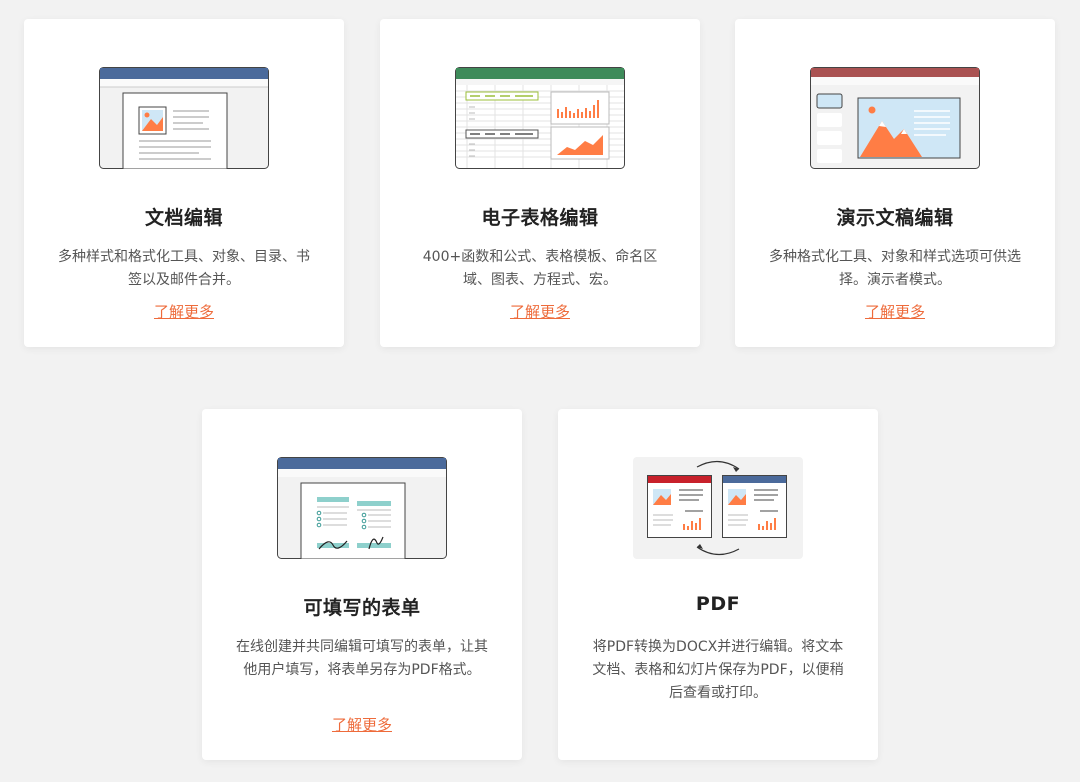 The image size is (1080, 782). What do you see at coordinates (895, 118) in the screenshot?
I see `presentation-editor-icon` at bounding box center [895, 118].